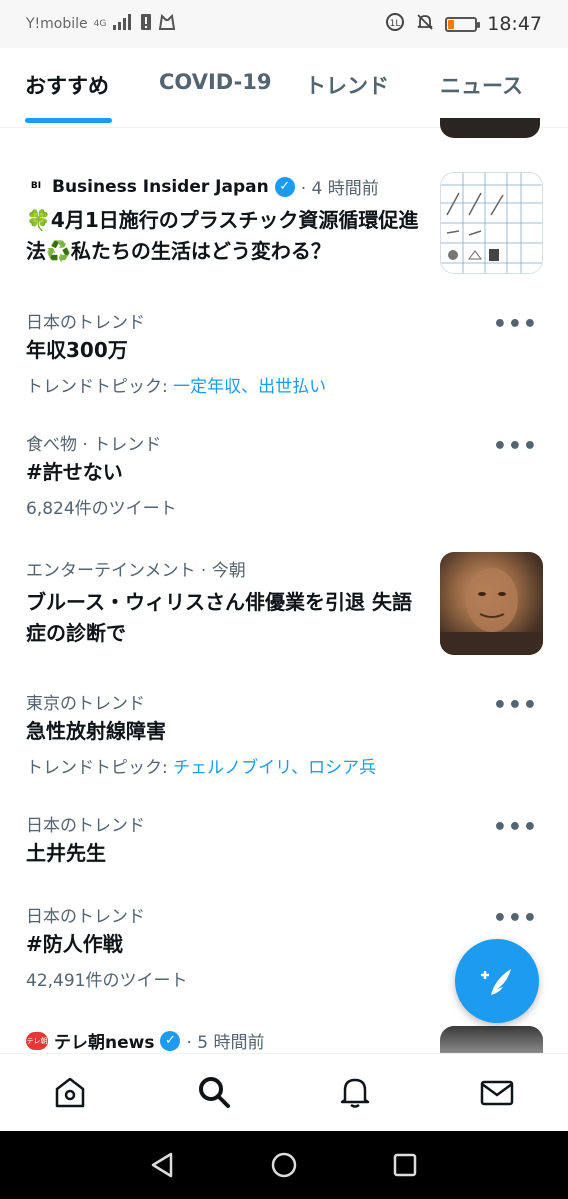 The width and height of the screenshot is (568, 1199). What do you see at coordinates (284, 1092) in the screenshot?
I see `bottom-navigation` at bounding box center [284, 1092].